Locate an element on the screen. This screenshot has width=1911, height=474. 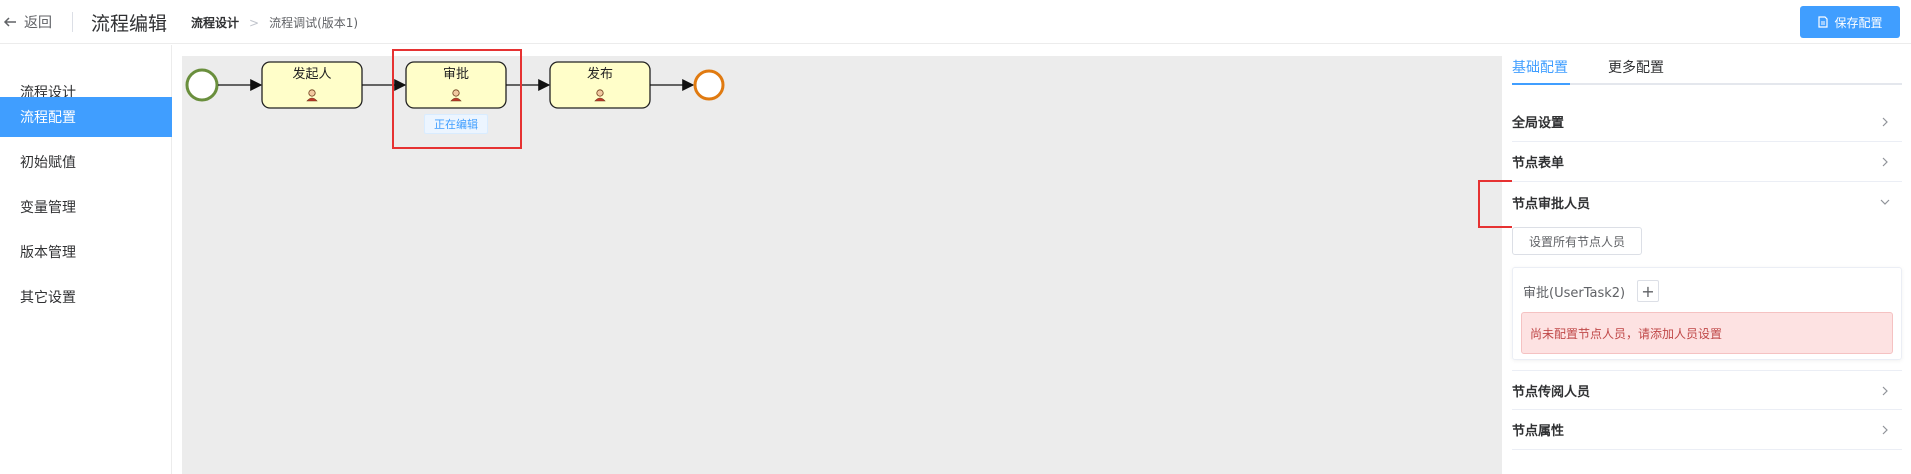
node-approver-card: 审批(UserTask2) + 尚未配置节点人员，请添加人员设置 is located at coordinates (1707, 313).